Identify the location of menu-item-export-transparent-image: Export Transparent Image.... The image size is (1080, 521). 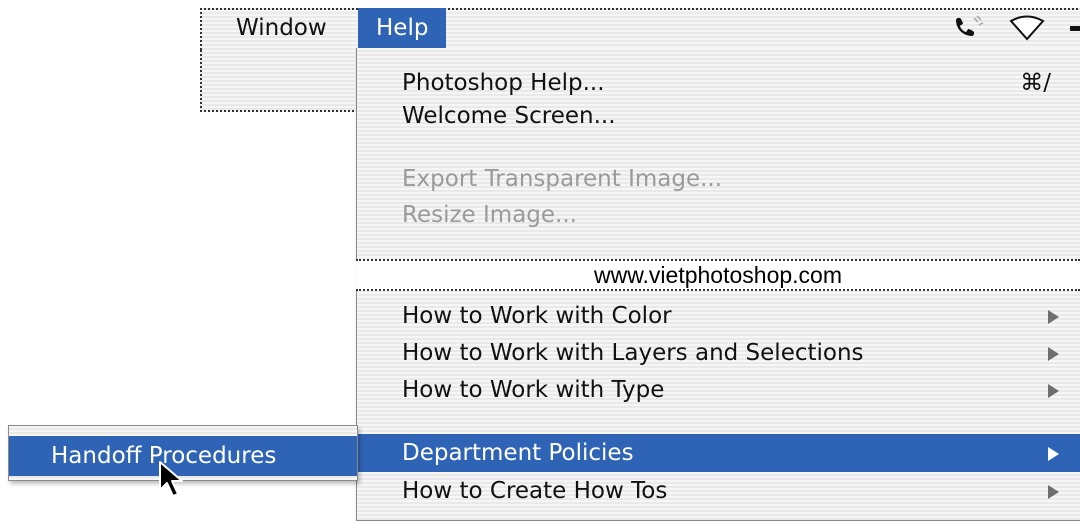
(718, 179).